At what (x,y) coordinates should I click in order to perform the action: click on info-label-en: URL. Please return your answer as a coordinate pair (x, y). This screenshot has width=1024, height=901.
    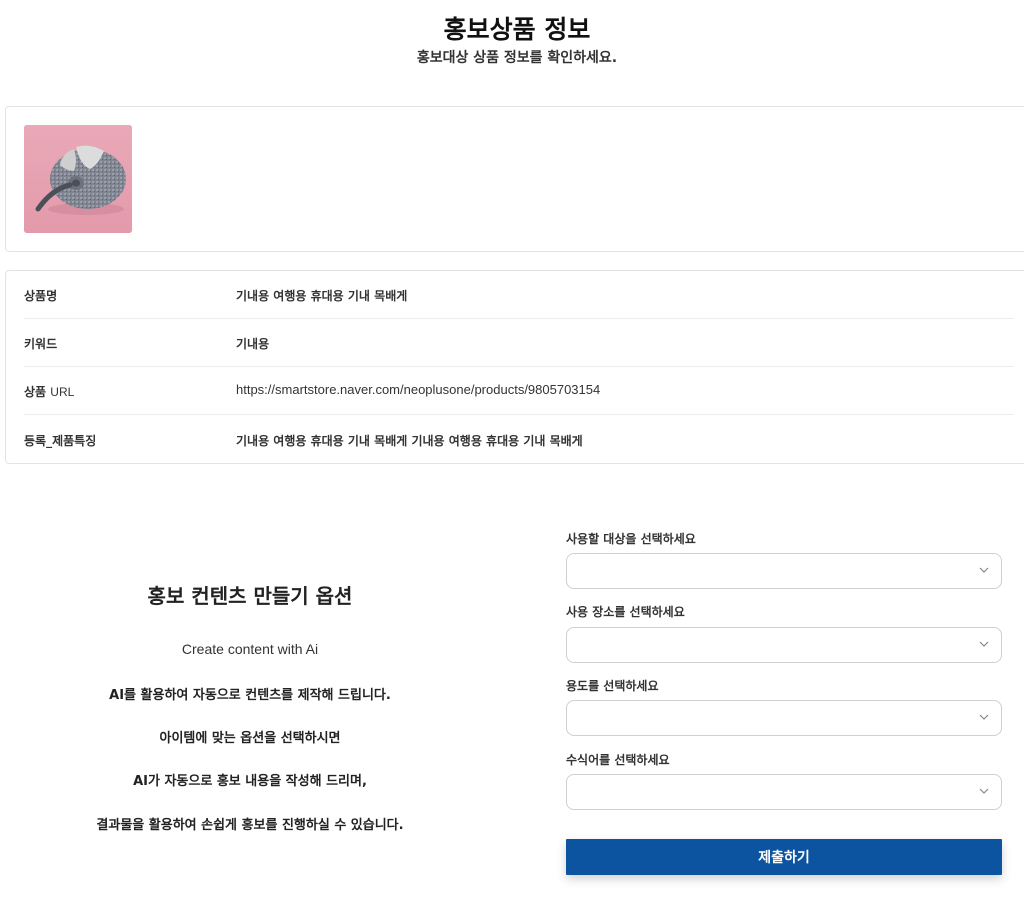
    Looking at the image, I should click on (62, 392).